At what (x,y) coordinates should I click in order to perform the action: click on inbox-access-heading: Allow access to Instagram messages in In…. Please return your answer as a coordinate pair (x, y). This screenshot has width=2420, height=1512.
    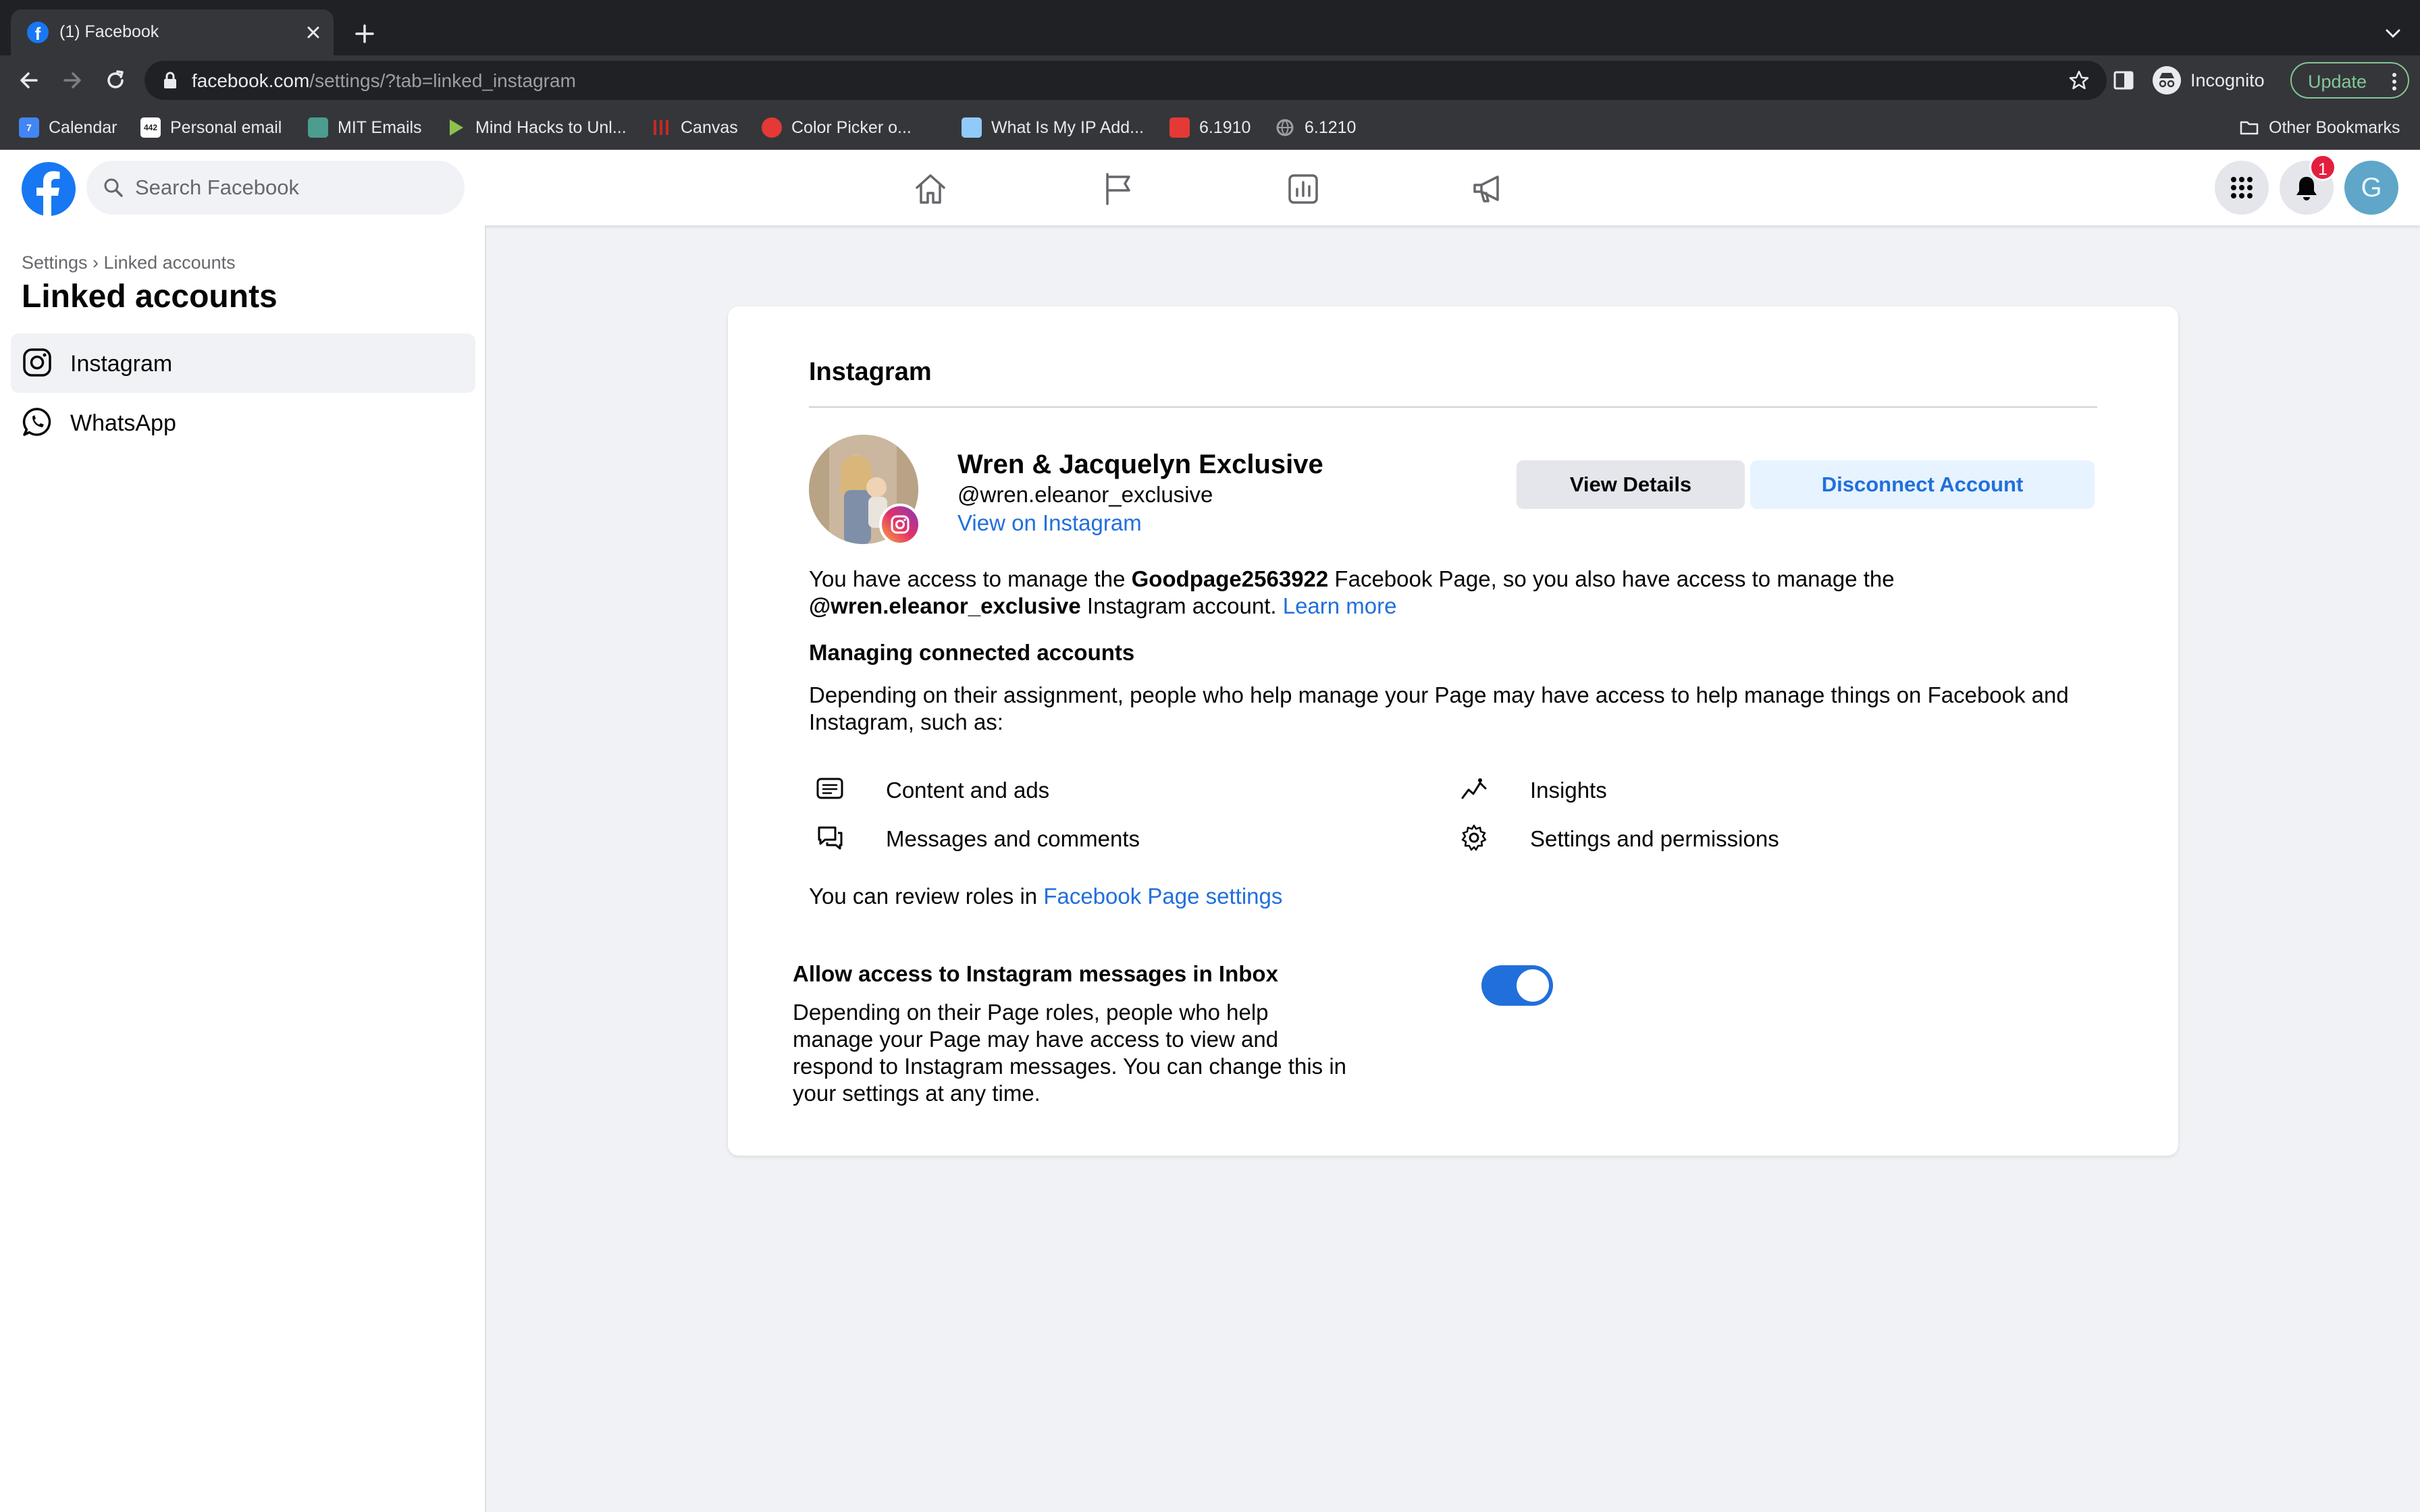
    Looking at the image, I should click on (1035, 973).